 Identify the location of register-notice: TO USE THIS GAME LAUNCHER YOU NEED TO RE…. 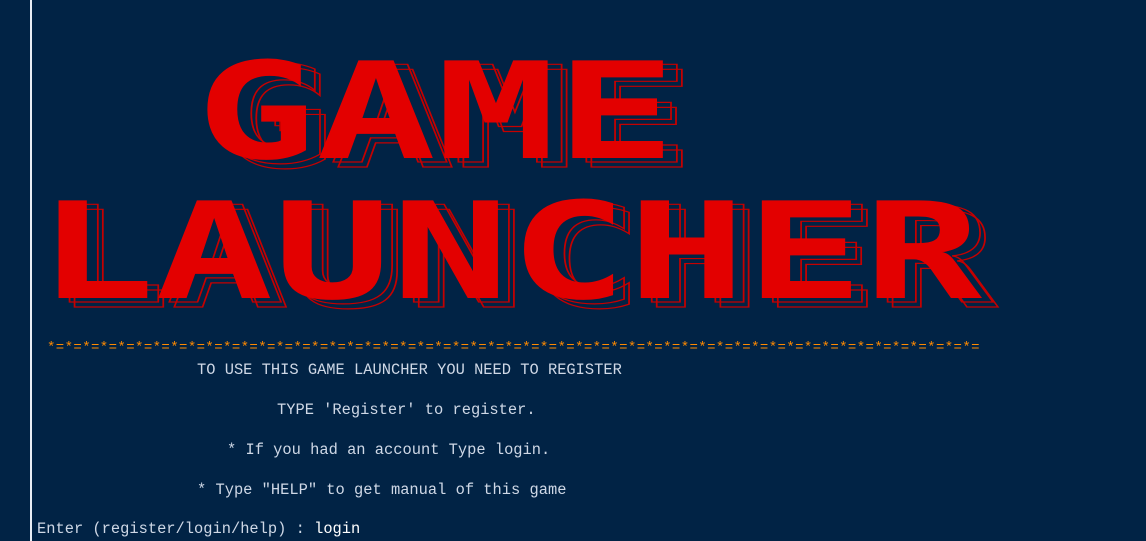
(409, 370).